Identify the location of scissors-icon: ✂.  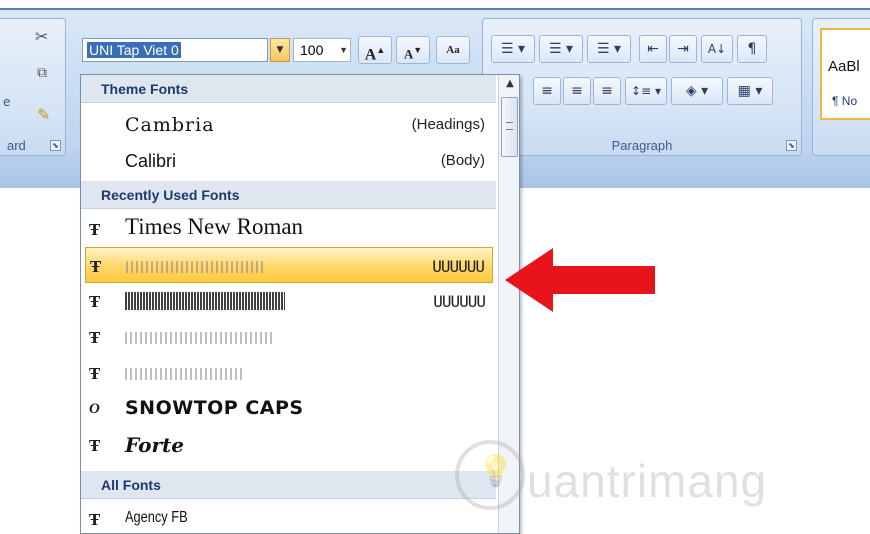
(41, 36).